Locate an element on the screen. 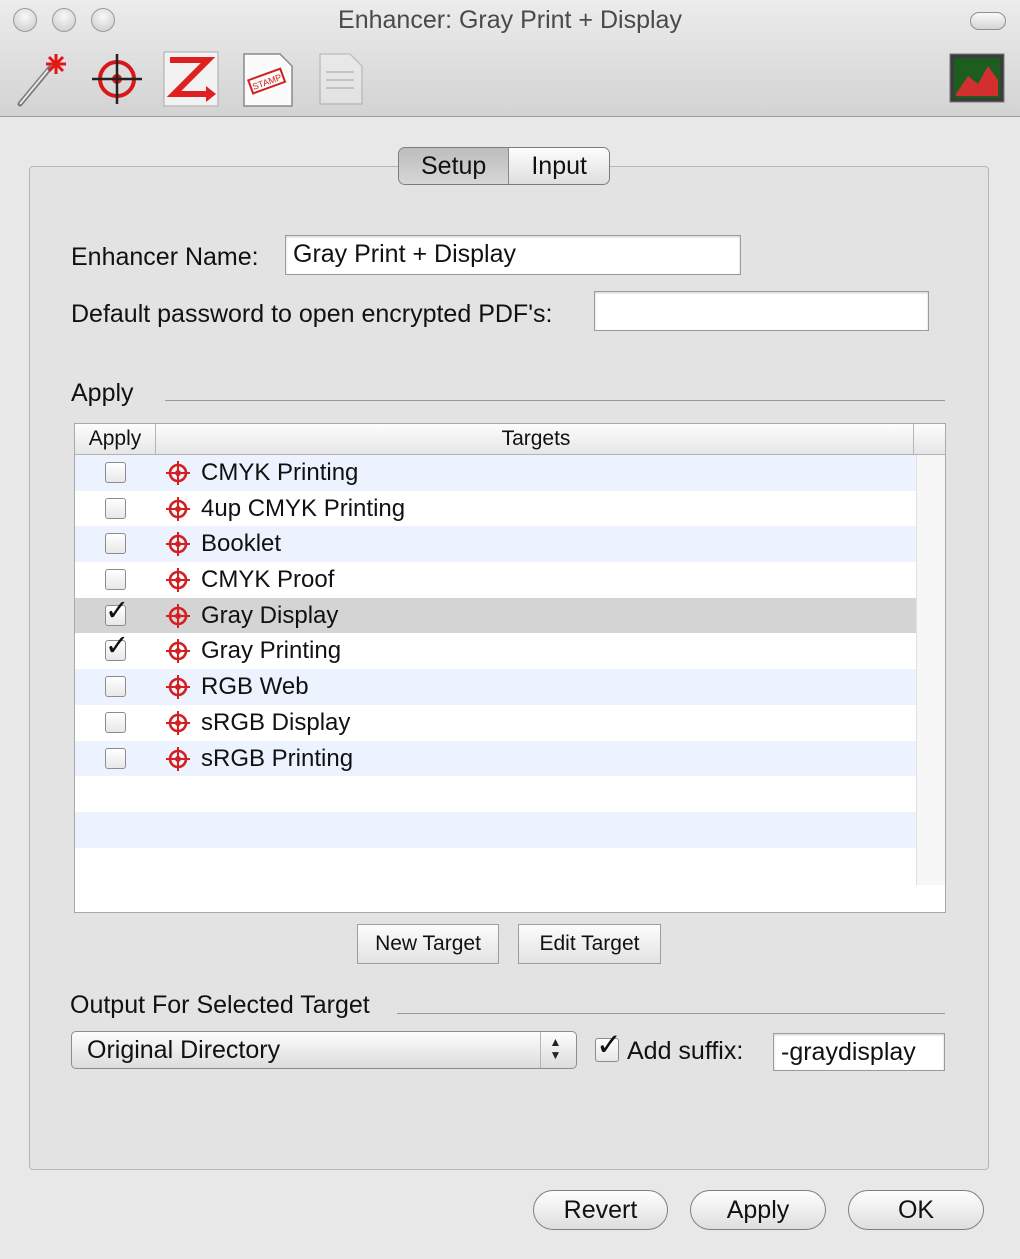 This screenshot has width=1020, height=1259. add-suffix-checkbox: ✓ is located at coordinates (608, 1045).